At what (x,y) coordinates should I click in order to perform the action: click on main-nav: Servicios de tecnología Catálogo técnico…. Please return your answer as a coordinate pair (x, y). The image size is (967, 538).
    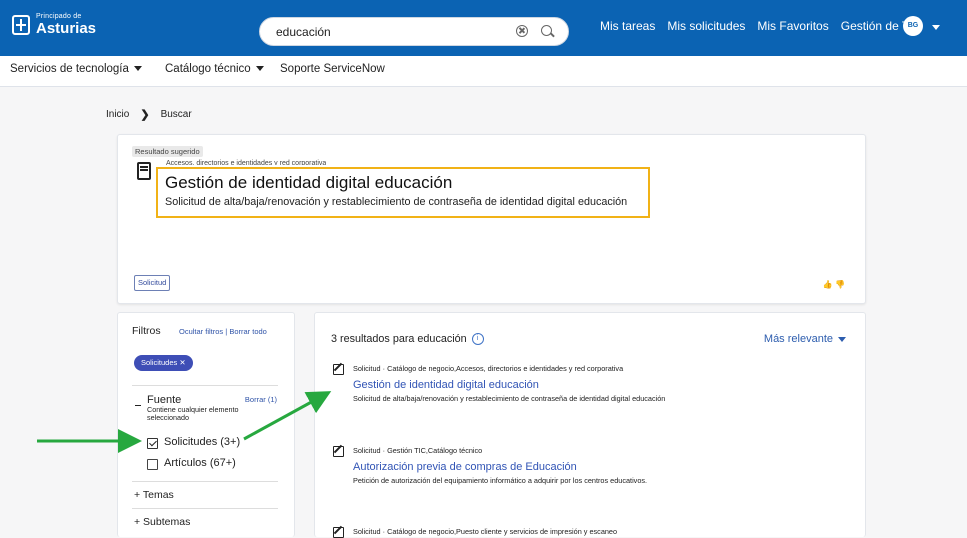
    Looking at the image, I should click on (483, 71).